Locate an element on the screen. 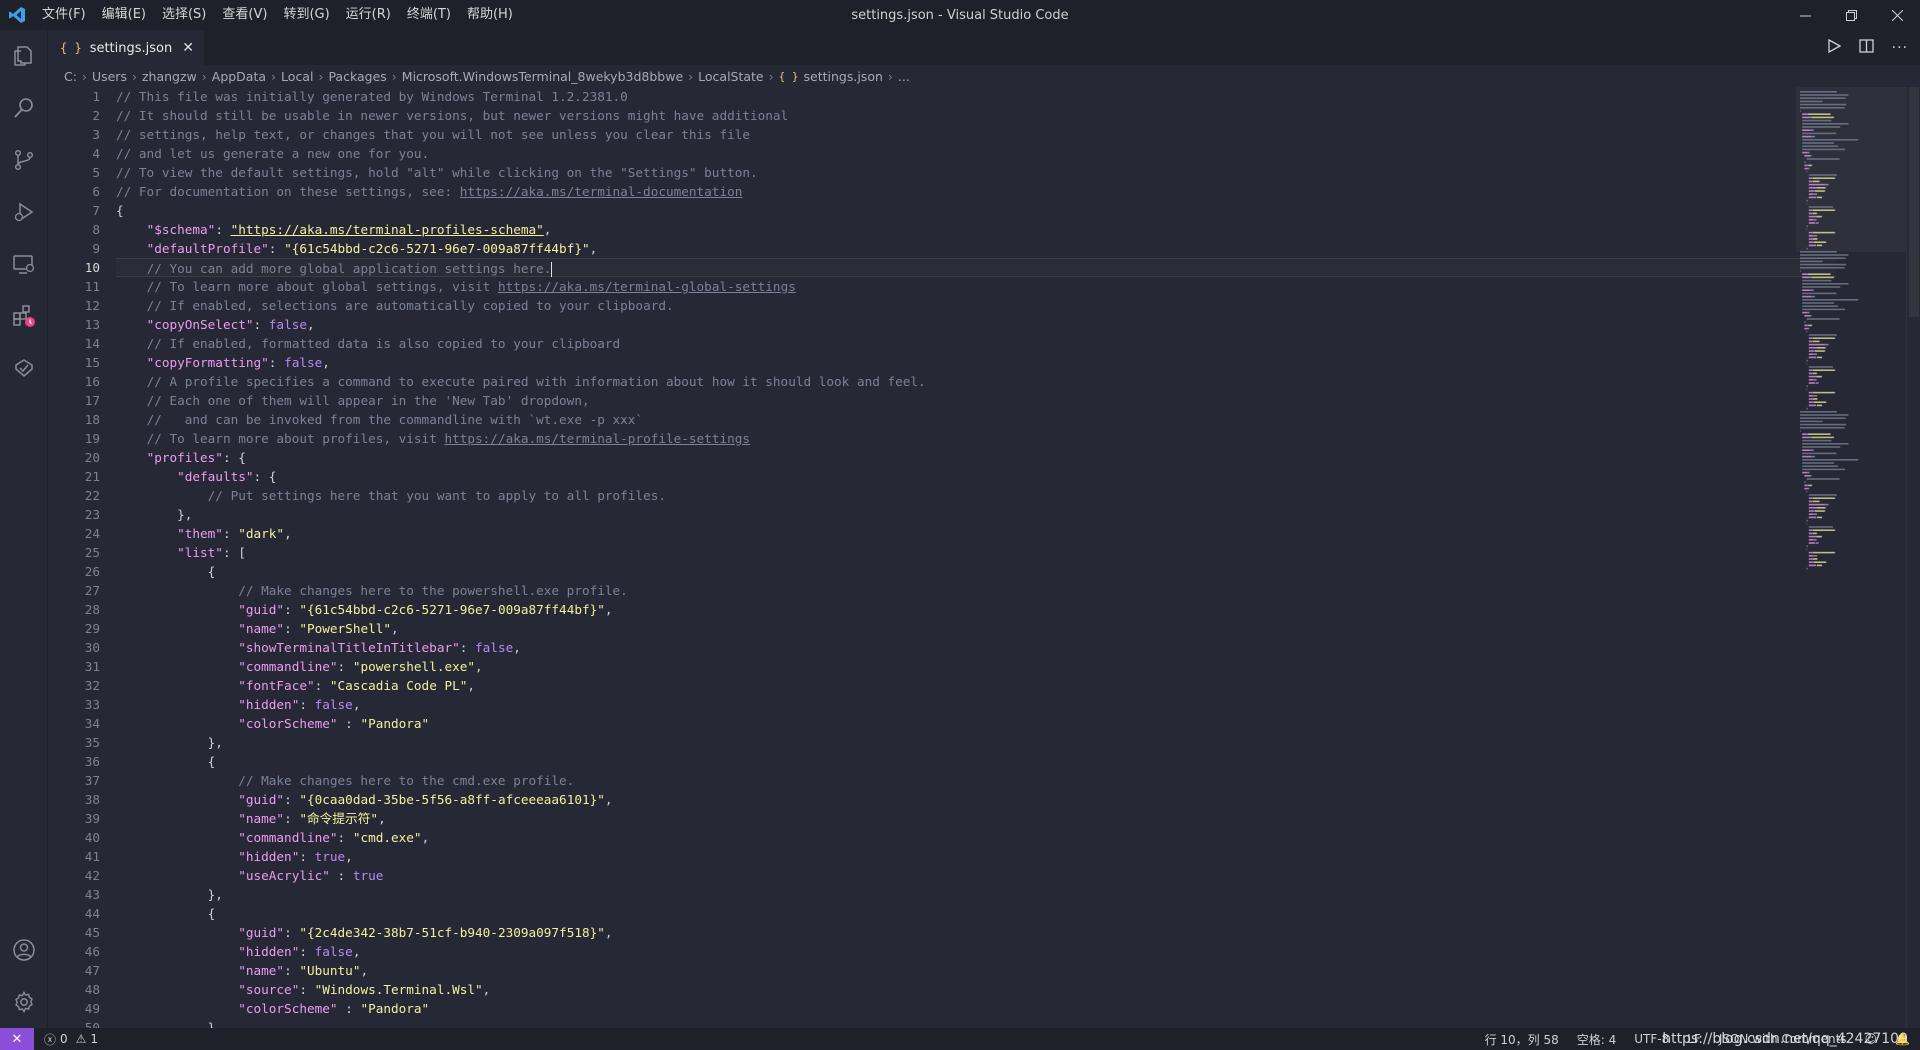 Image resolution: width=1920 pixels, height=1050 pixels. menu-item: 转到(G) is located at coordinates (306, 15).